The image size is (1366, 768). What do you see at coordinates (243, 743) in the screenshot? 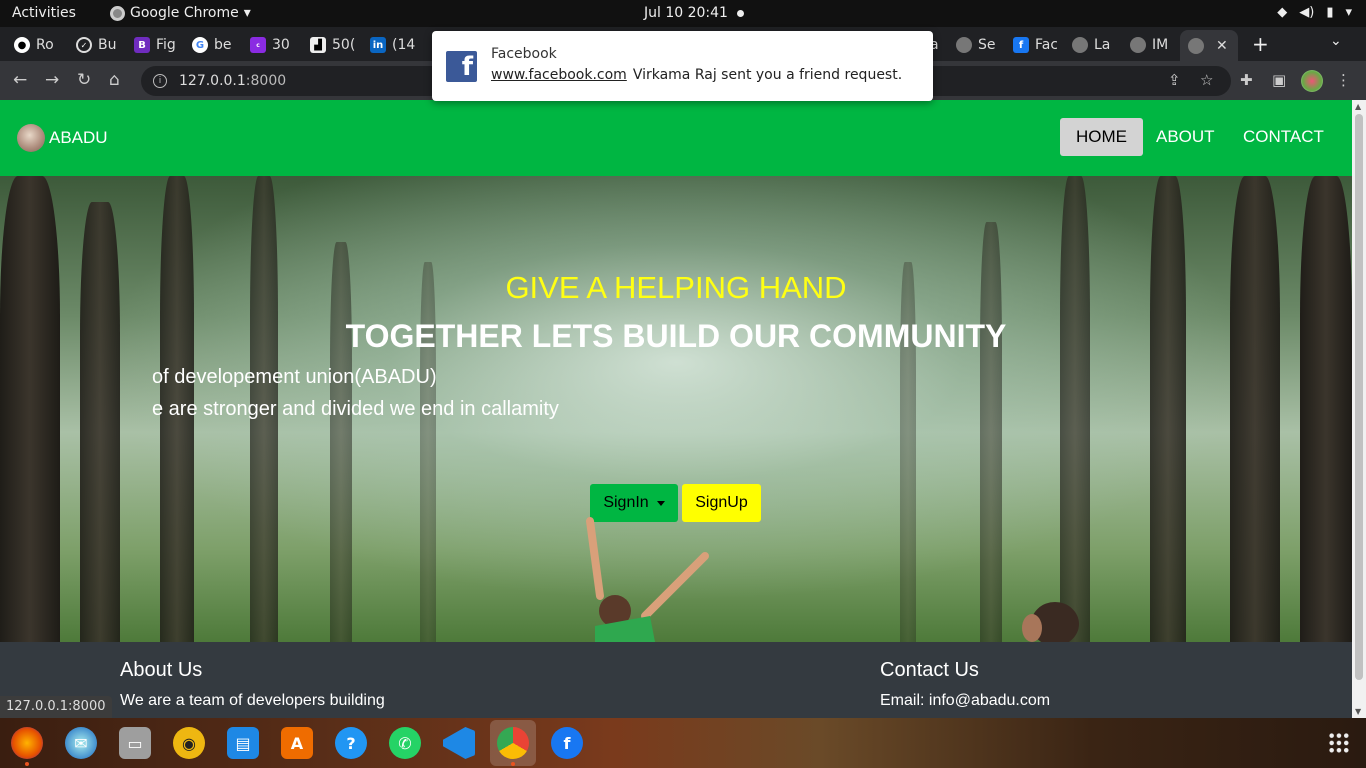
I see `writer-icon: ▤` at bounding box center [243, 743].